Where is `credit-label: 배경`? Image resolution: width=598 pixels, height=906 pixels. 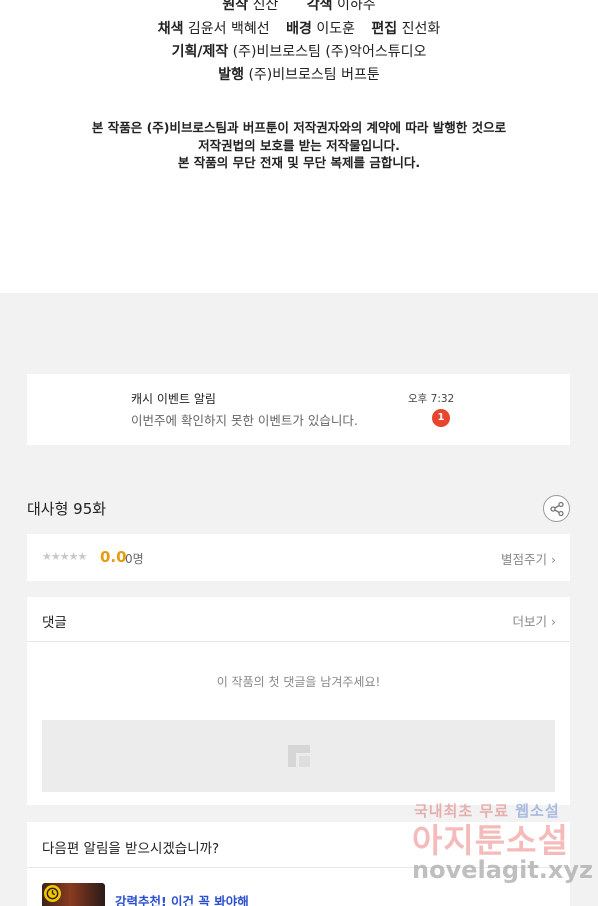
credit-label: 배경 is located at coordinates (299, 29).